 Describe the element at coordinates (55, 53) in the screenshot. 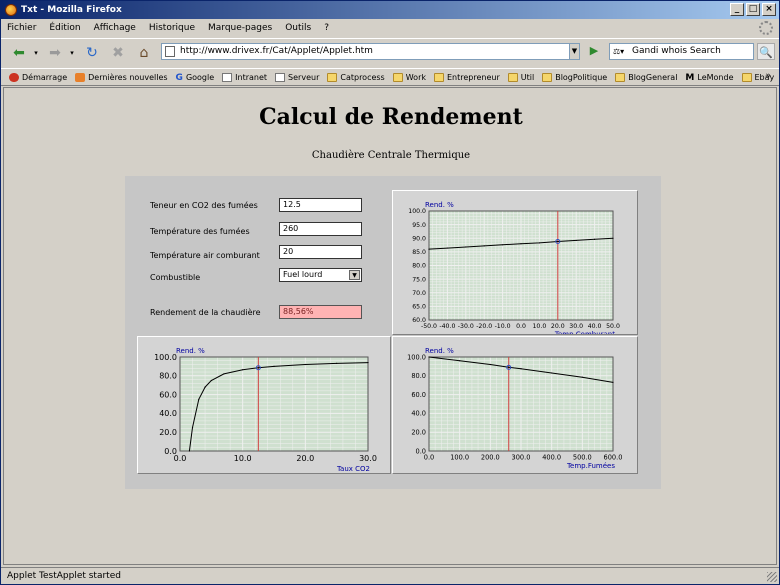

I see `forward-arrow-icon: ➡` at that location.